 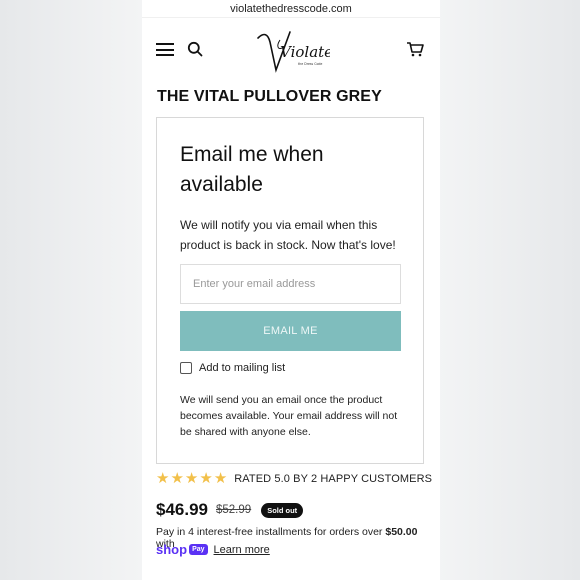 I want to click on sold-out-badge: Sold out, so click(x=282, y=510).